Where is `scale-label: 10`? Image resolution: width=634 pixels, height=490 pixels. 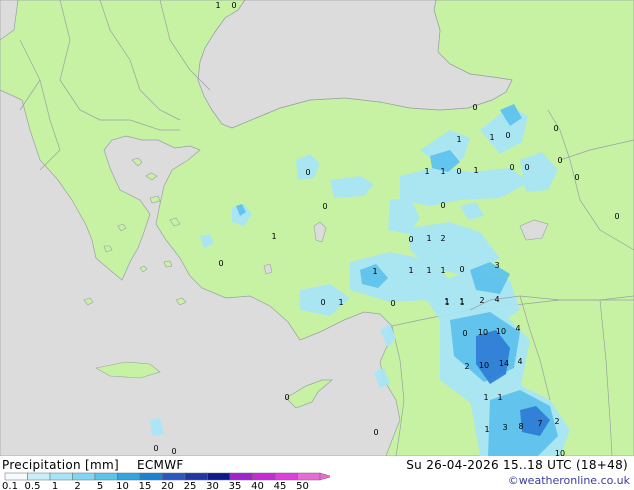
scale-label: 10 is located at coordinates (122, 485).